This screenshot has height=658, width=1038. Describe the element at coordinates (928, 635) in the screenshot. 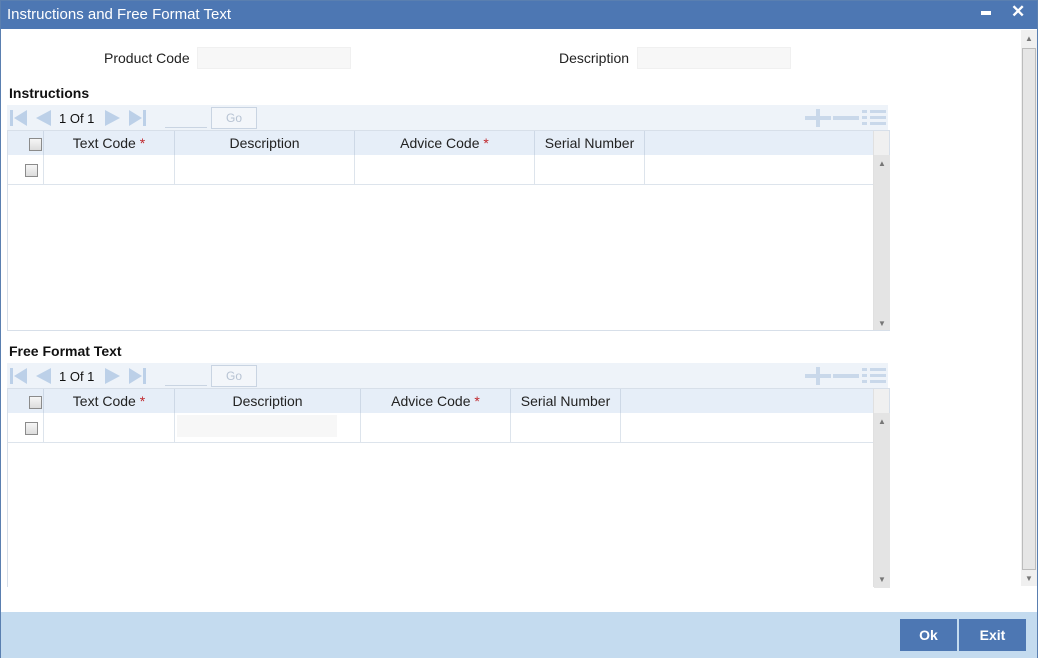

I see `ok-button: Ok` at that location.